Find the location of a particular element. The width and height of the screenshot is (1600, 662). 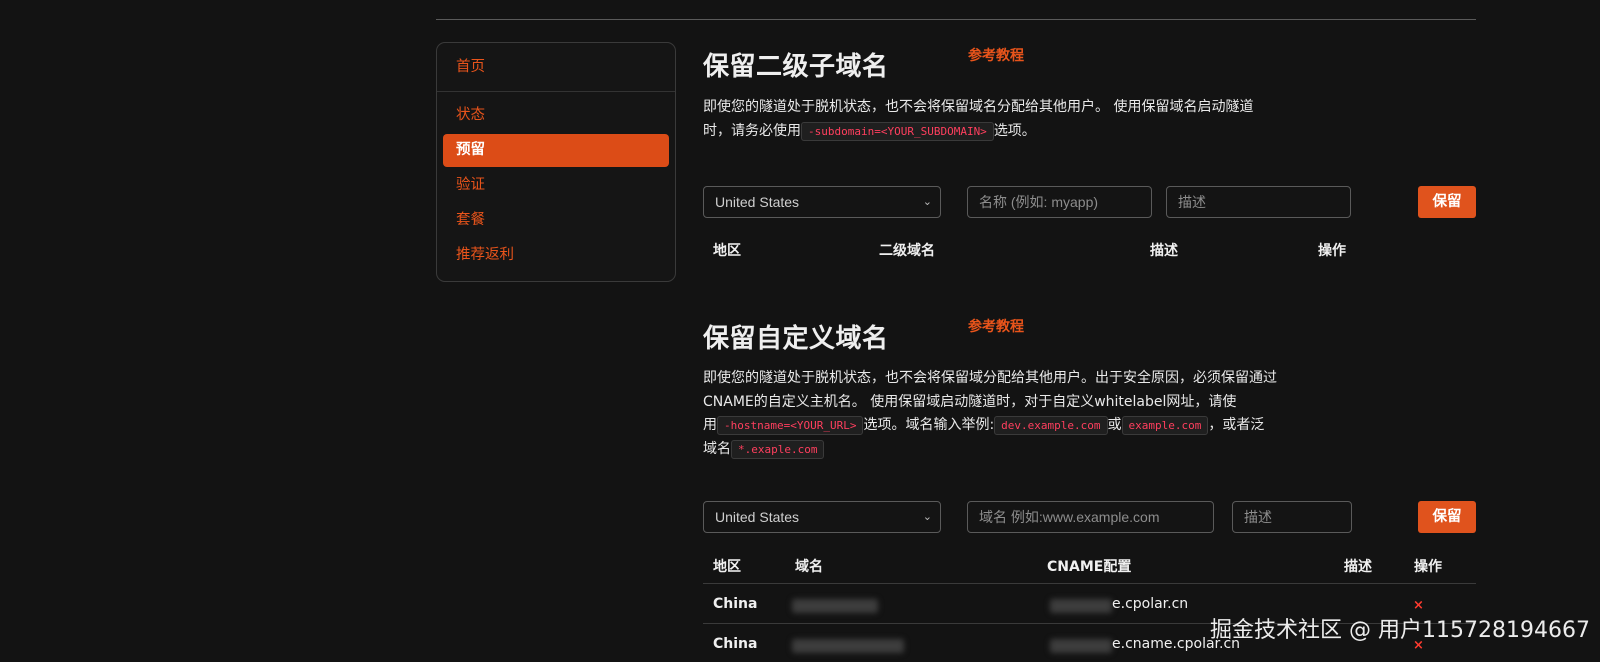

custom-region-select: United States ⌄ is located at coordinates (822, 517).